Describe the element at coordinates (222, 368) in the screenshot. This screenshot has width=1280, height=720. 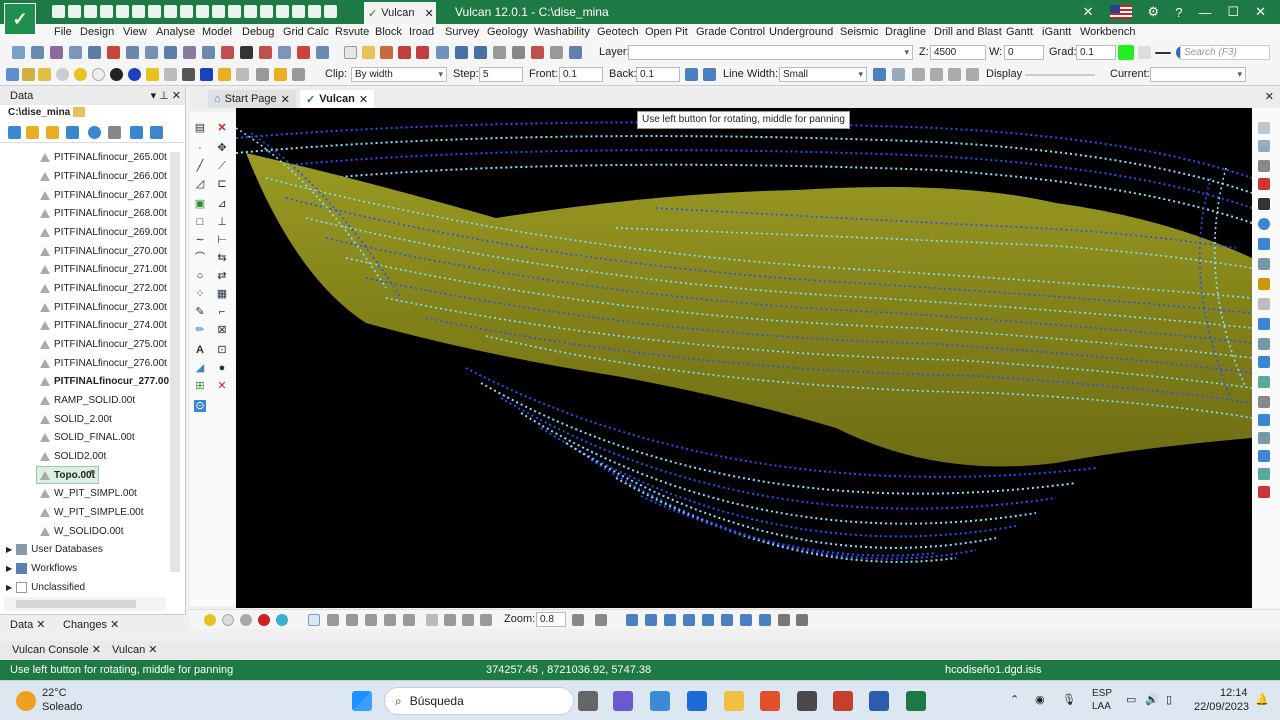
I see `sphere-icon: ●` at that location.